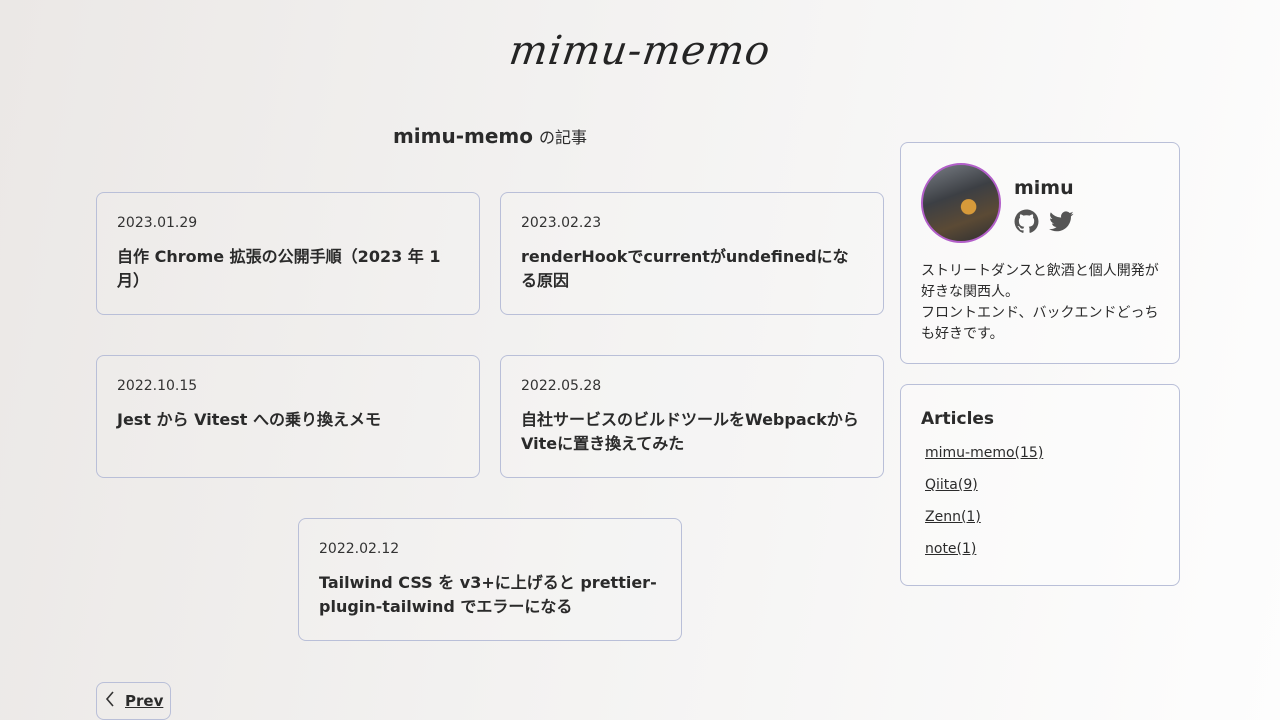 Image resolution: width=1280 pixels, height=720 pixels. Describe the element at coordinates (563, 137) in the screenshot. I see `section-title-suffix: の記事` at that location.